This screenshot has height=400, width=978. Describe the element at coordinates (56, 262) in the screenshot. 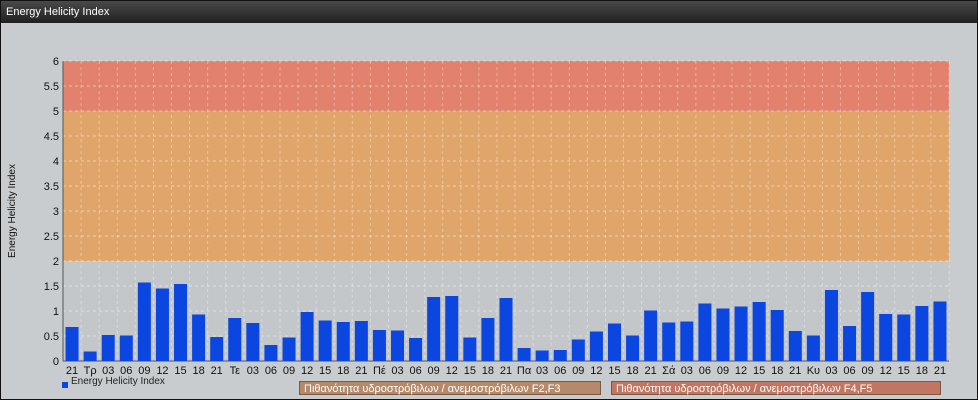

I see `y-tick-label: 2` at that location.